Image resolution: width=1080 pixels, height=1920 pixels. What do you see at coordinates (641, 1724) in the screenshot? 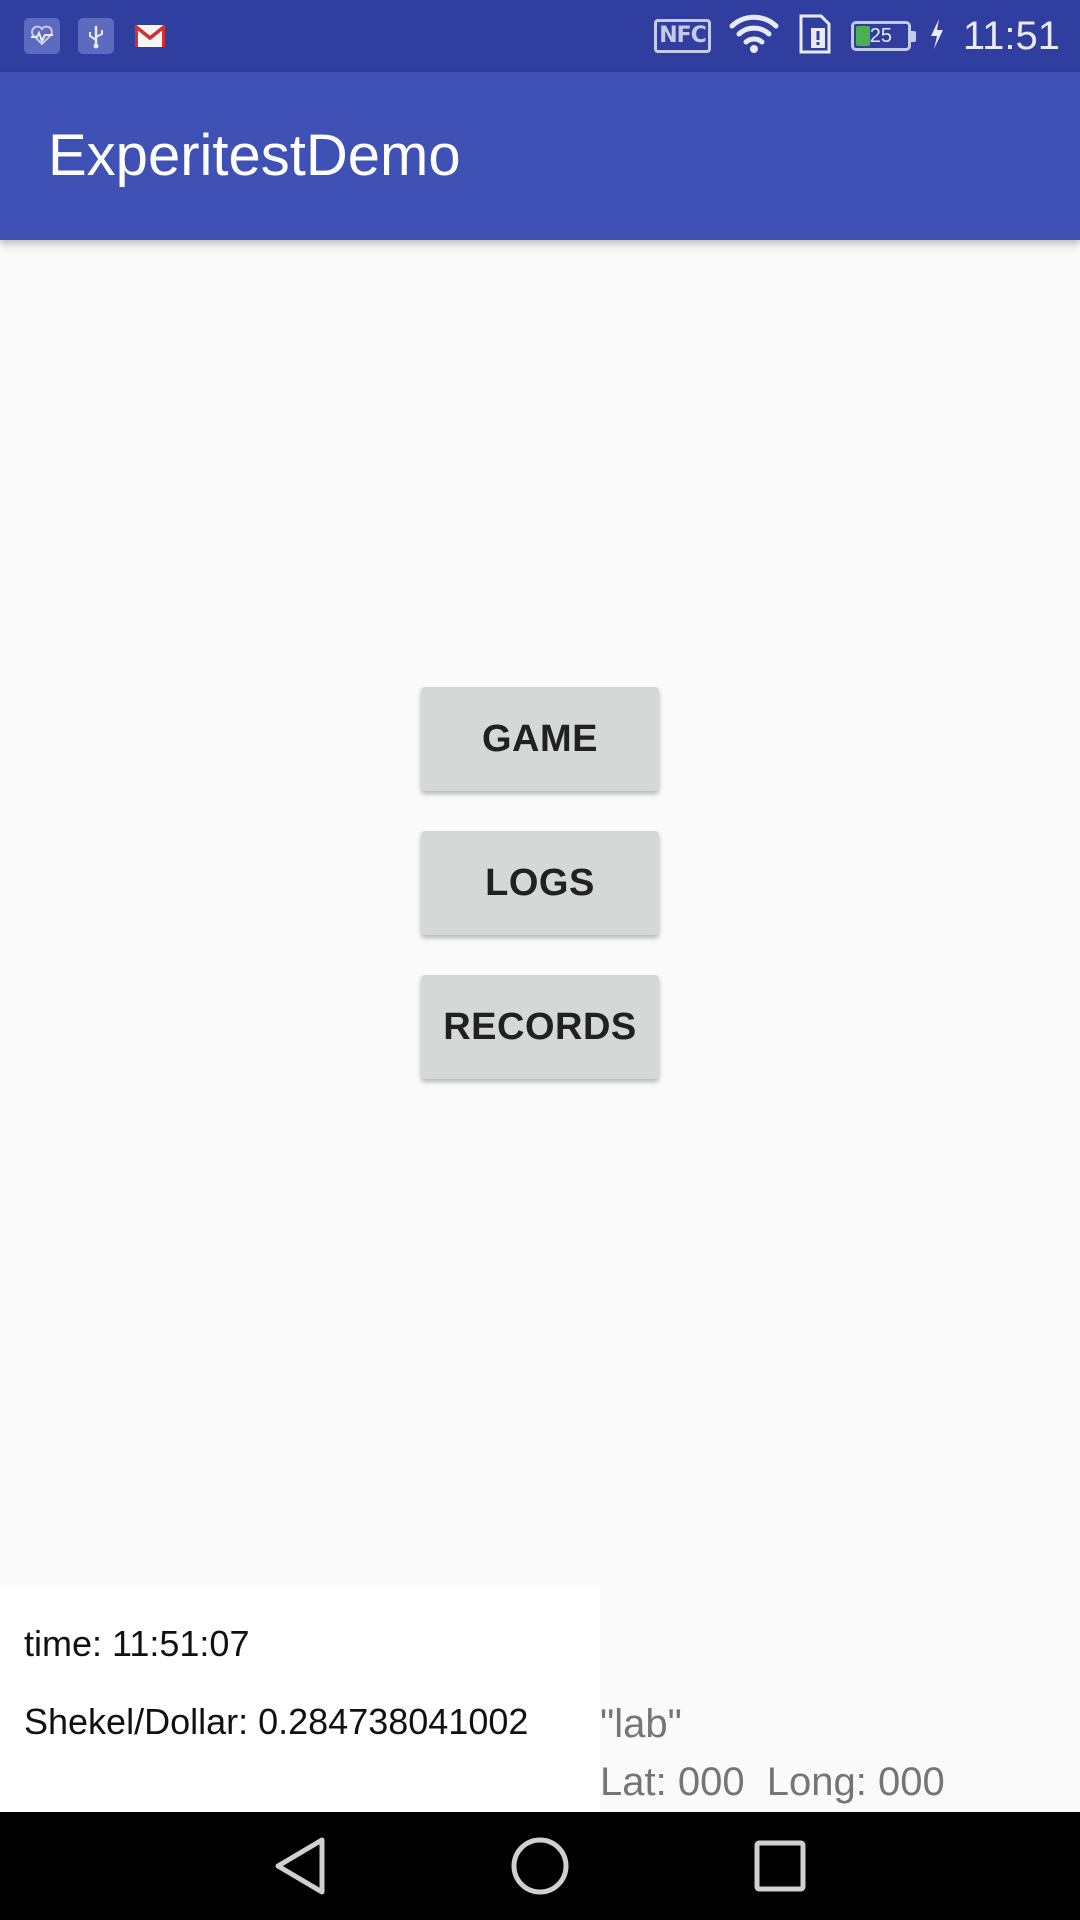
I see `location-name: "lab"` at bounding box center [641, 1724].